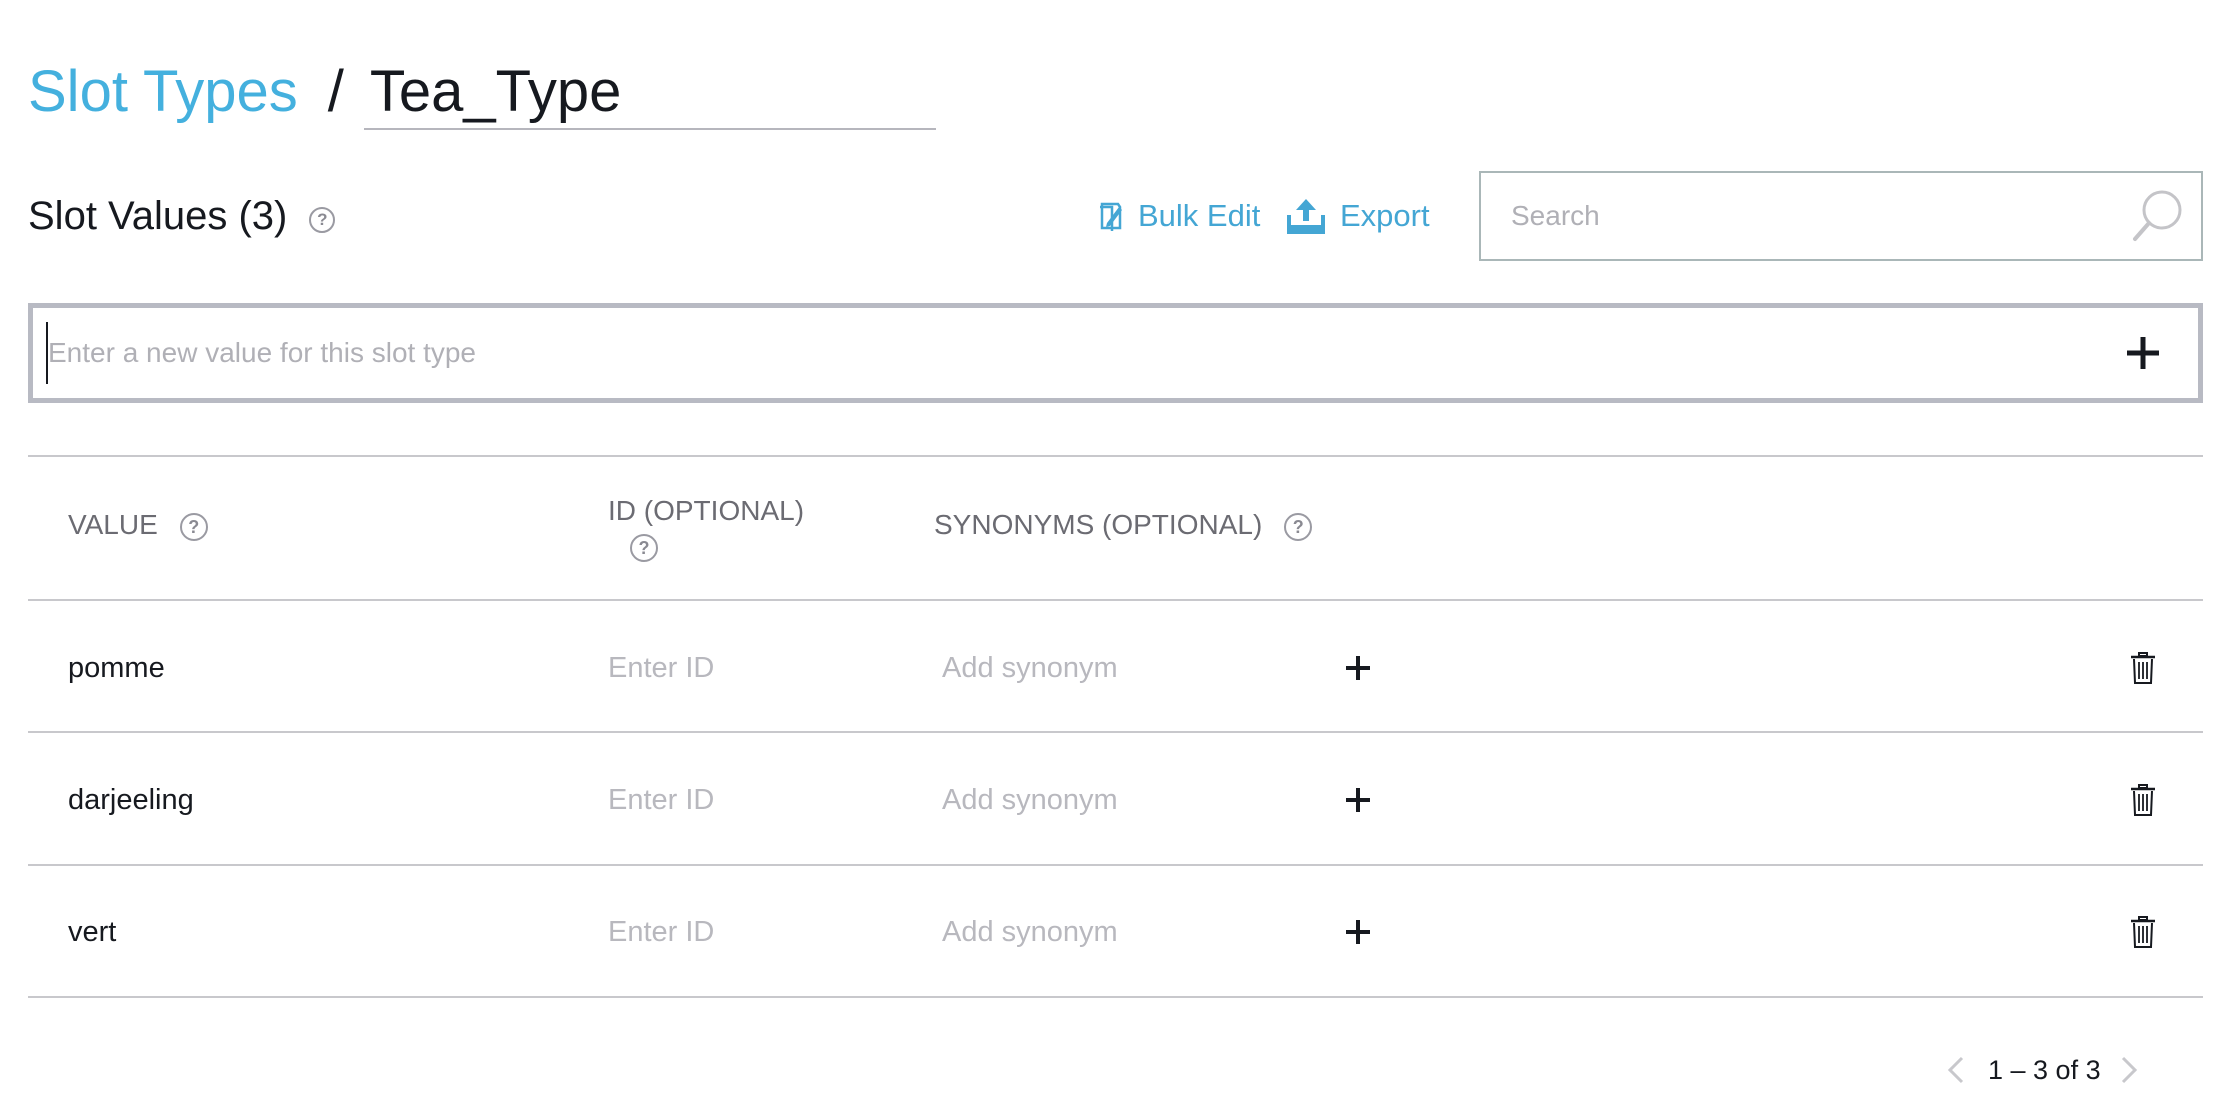 This screenshot has width=2230, height=1100. Describe the element at coordinates (1298, 527) in the screenshot. I see `synonyms-help-icon: ?` at that location.